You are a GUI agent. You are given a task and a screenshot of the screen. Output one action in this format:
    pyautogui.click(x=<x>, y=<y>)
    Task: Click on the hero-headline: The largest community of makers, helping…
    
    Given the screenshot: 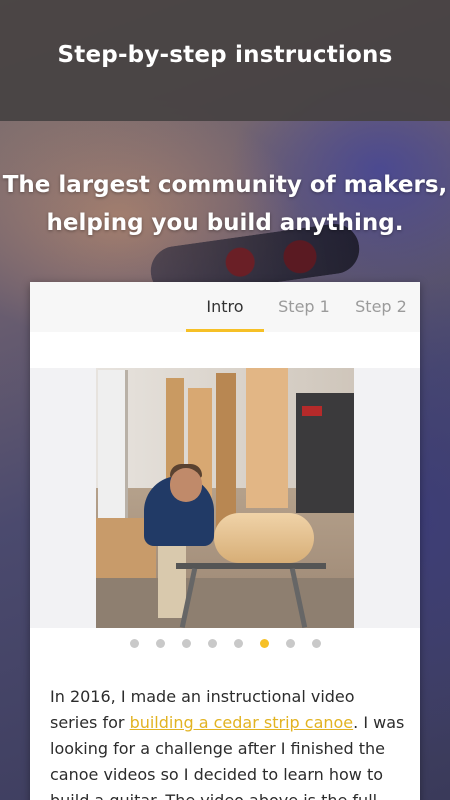 What is the action you would take?
    pyautogui.click(x=225, y=204)
    